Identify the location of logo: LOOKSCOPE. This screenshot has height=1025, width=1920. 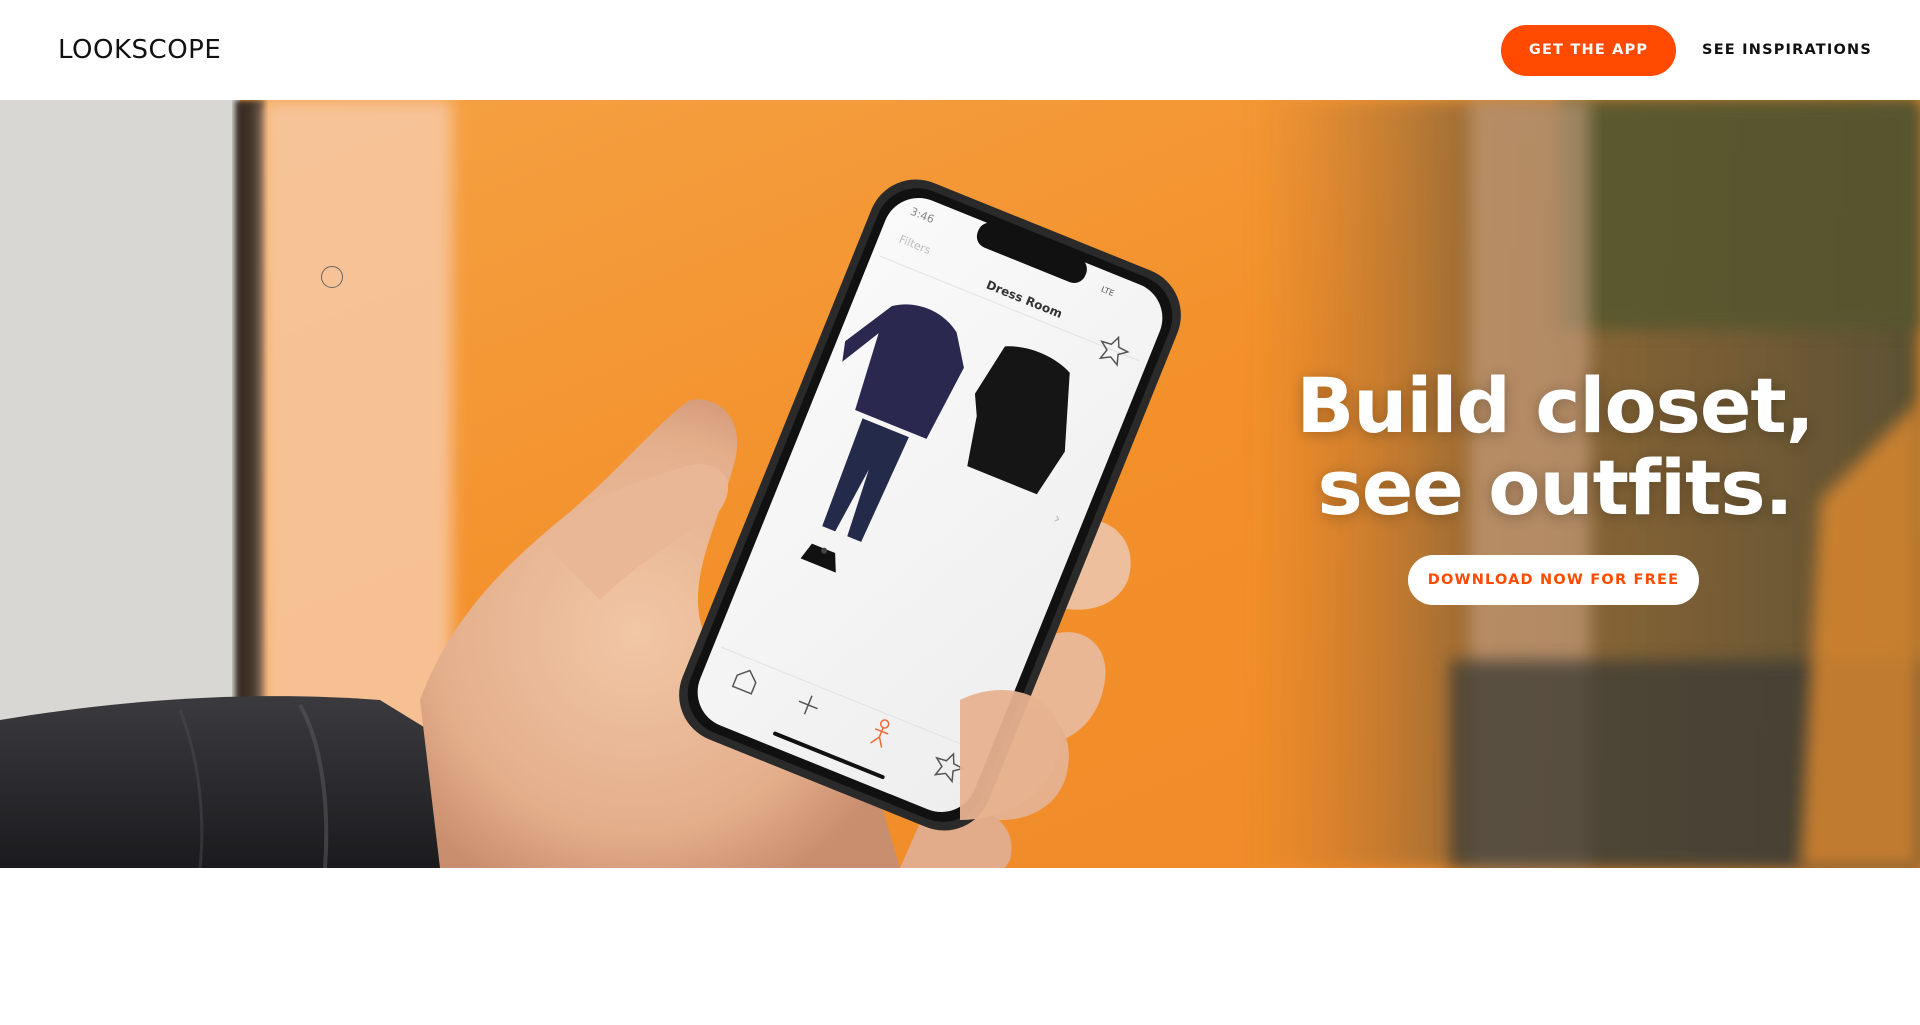
(139, 50).